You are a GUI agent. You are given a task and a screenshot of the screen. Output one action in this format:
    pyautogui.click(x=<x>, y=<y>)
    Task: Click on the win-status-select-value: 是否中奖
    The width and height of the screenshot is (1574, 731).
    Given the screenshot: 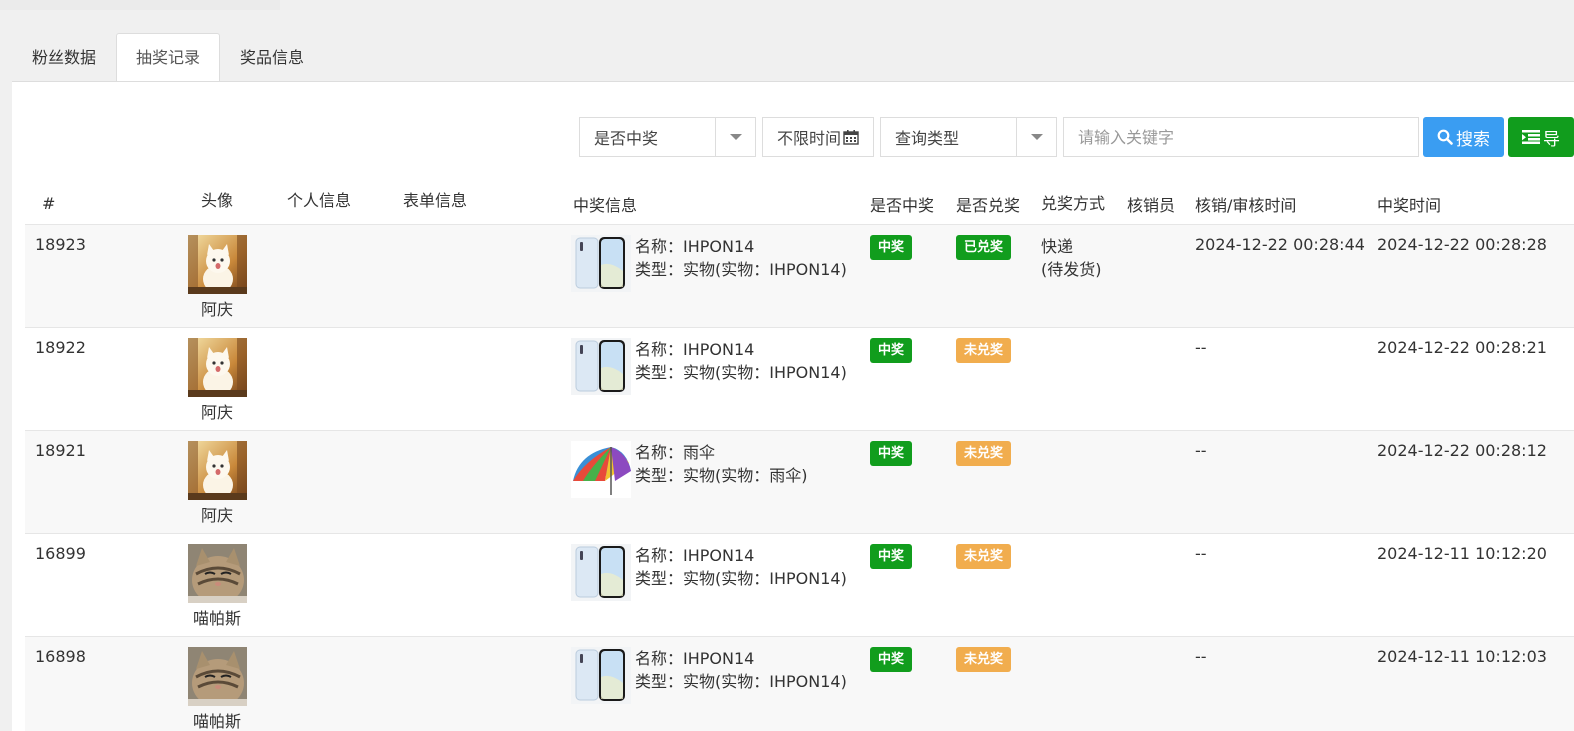 What is the action you would take?
    pyautogui.click(x=626, y=138)
    